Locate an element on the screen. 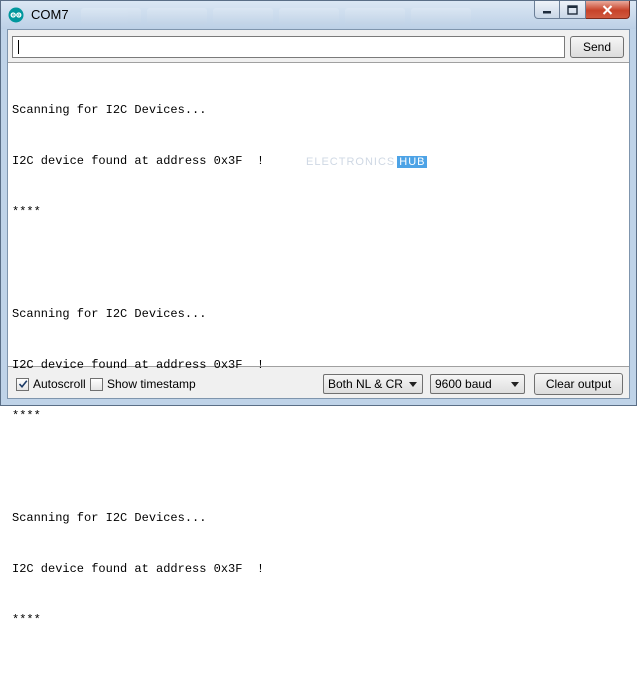  title-bar: COM7 is located at coordinates (318, 15).